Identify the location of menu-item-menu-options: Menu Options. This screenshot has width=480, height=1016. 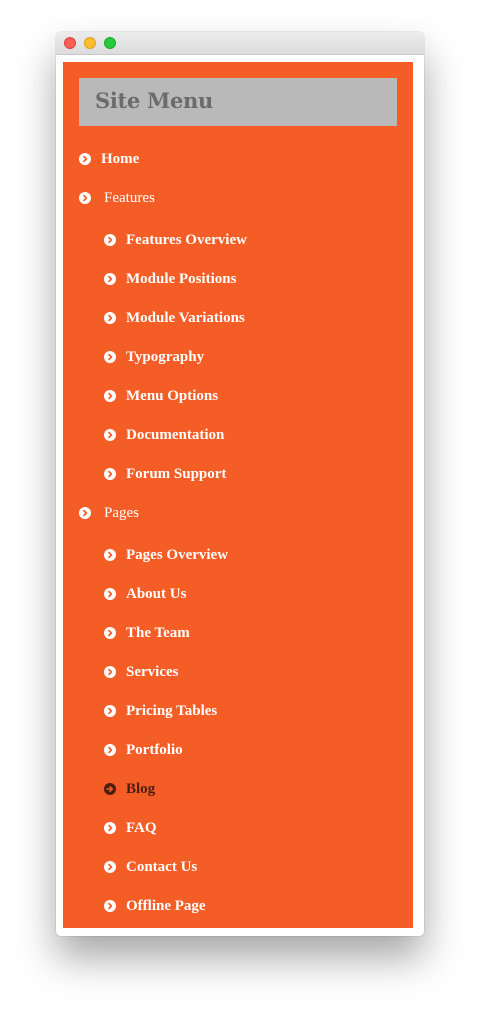
(161, 396).